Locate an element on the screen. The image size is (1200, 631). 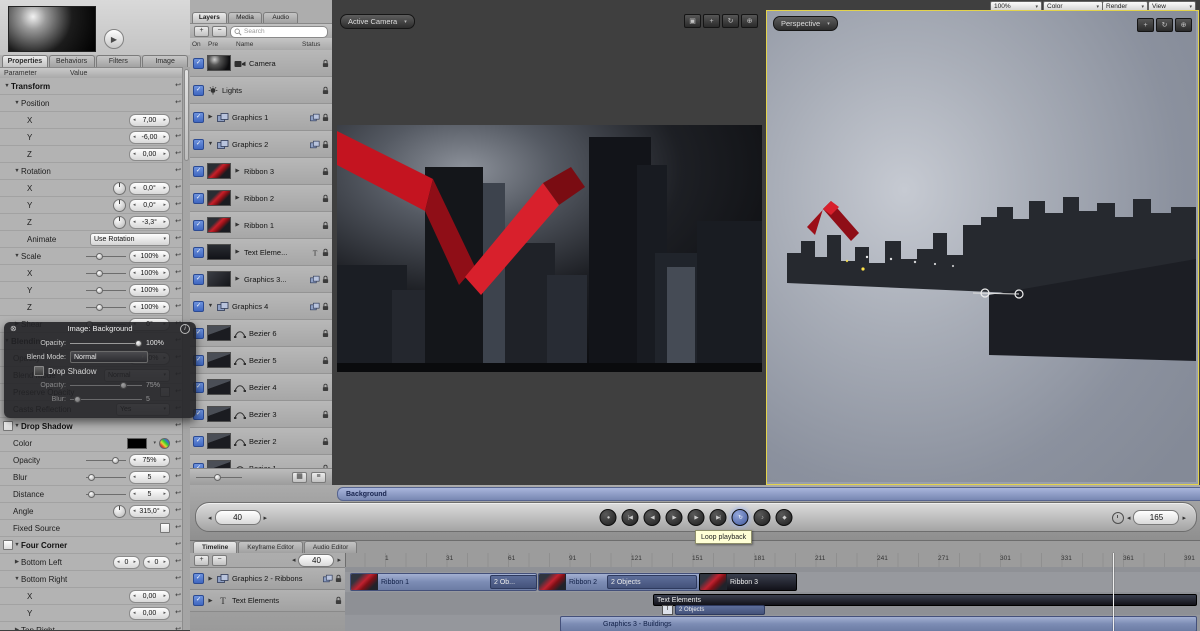
inspector-row-four-corner: ▼ Four Corner ↩ is located at coordinates (91, 545).